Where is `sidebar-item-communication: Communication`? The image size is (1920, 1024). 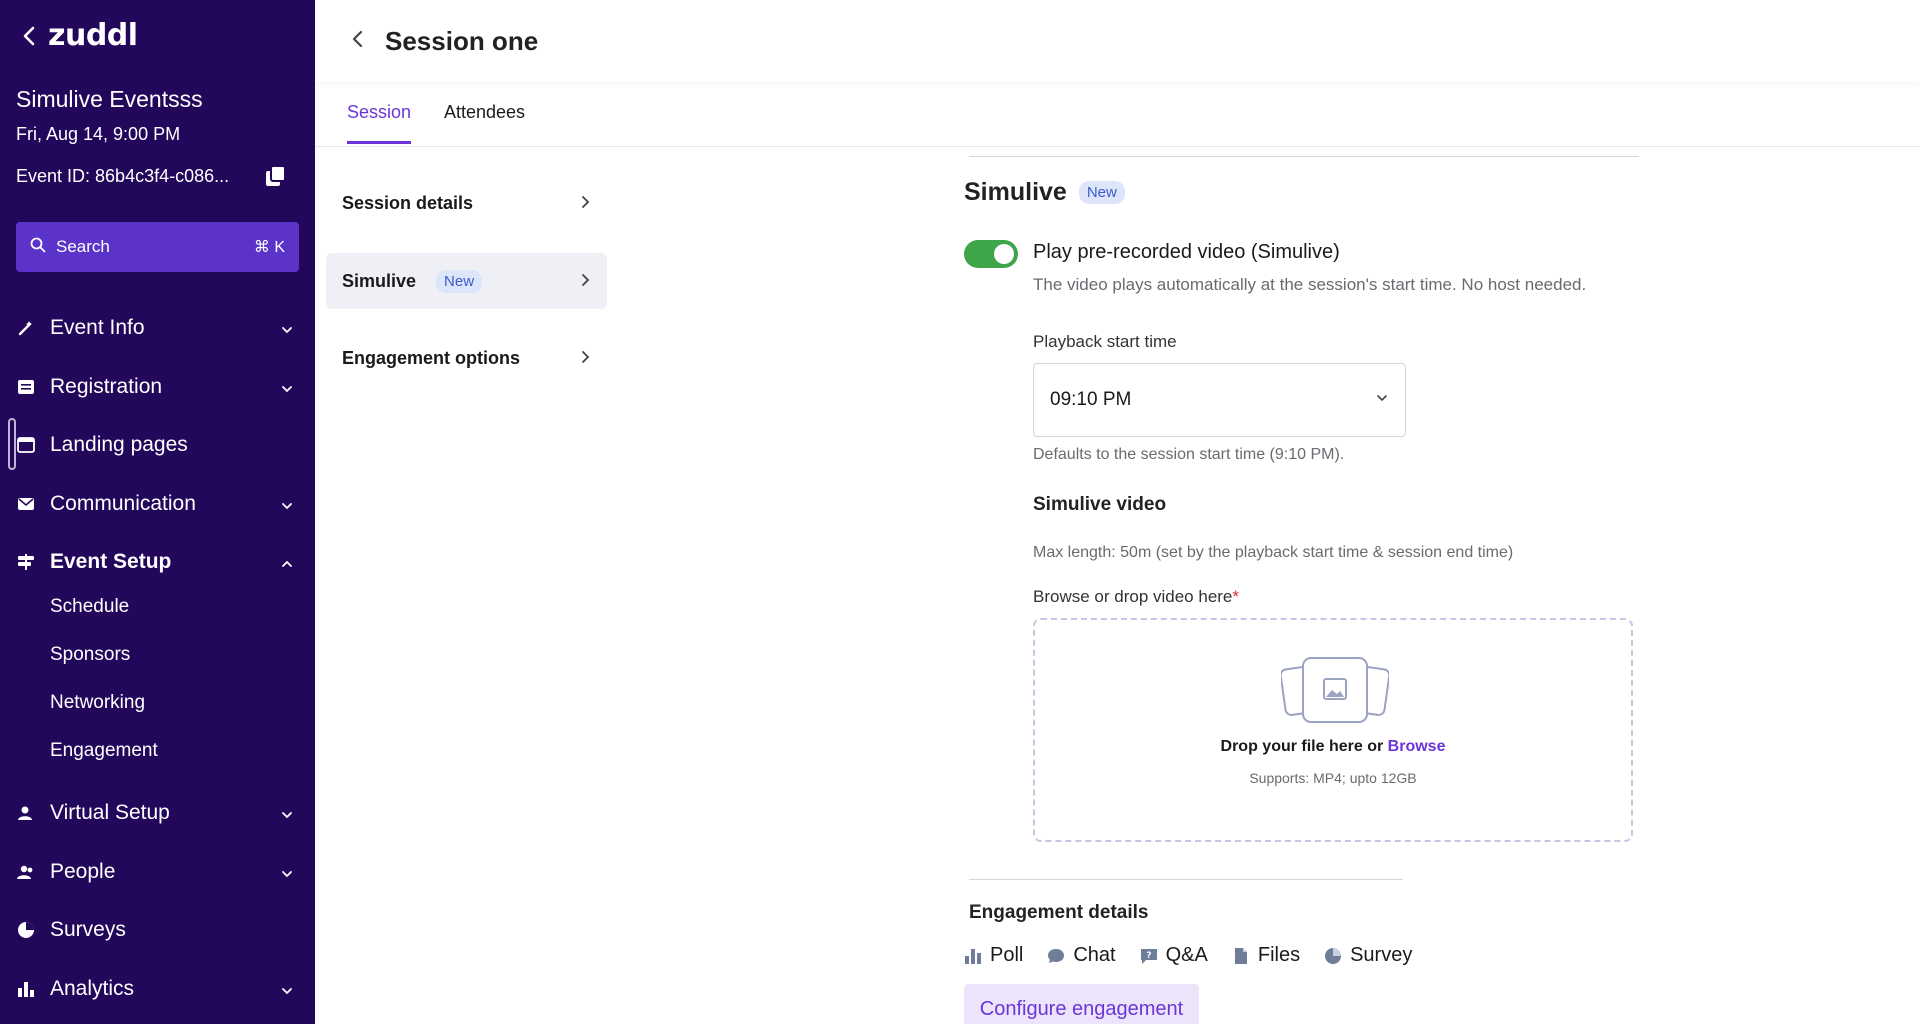
sidebar-item-communication: Communication is located at coordinates (157, 504).